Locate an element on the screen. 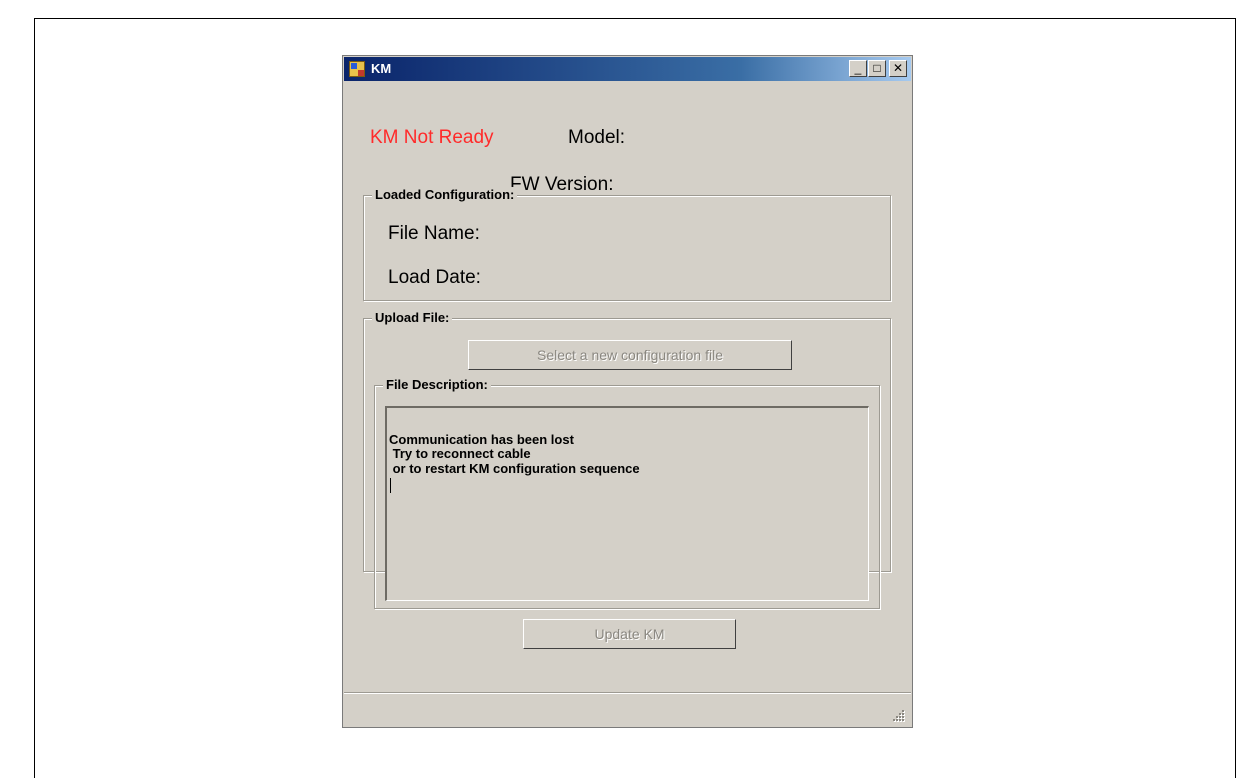 The width and height of the screenshot is (1239, 778). status-bar is located at coordinates (627, 710).